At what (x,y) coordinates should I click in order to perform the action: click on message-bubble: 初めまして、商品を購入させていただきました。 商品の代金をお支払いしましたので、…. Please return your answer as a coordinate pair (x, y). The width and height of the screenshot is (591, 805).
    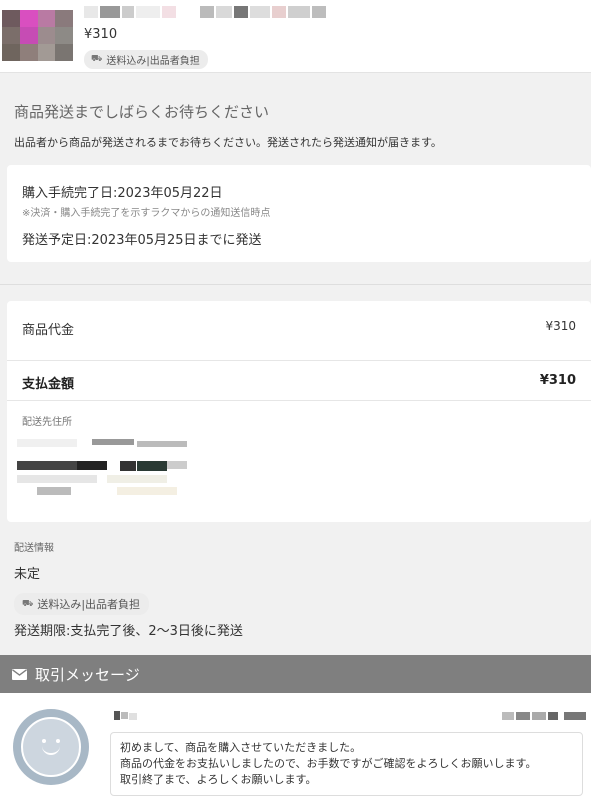
    Looking at the image, I should click on (346, 764).